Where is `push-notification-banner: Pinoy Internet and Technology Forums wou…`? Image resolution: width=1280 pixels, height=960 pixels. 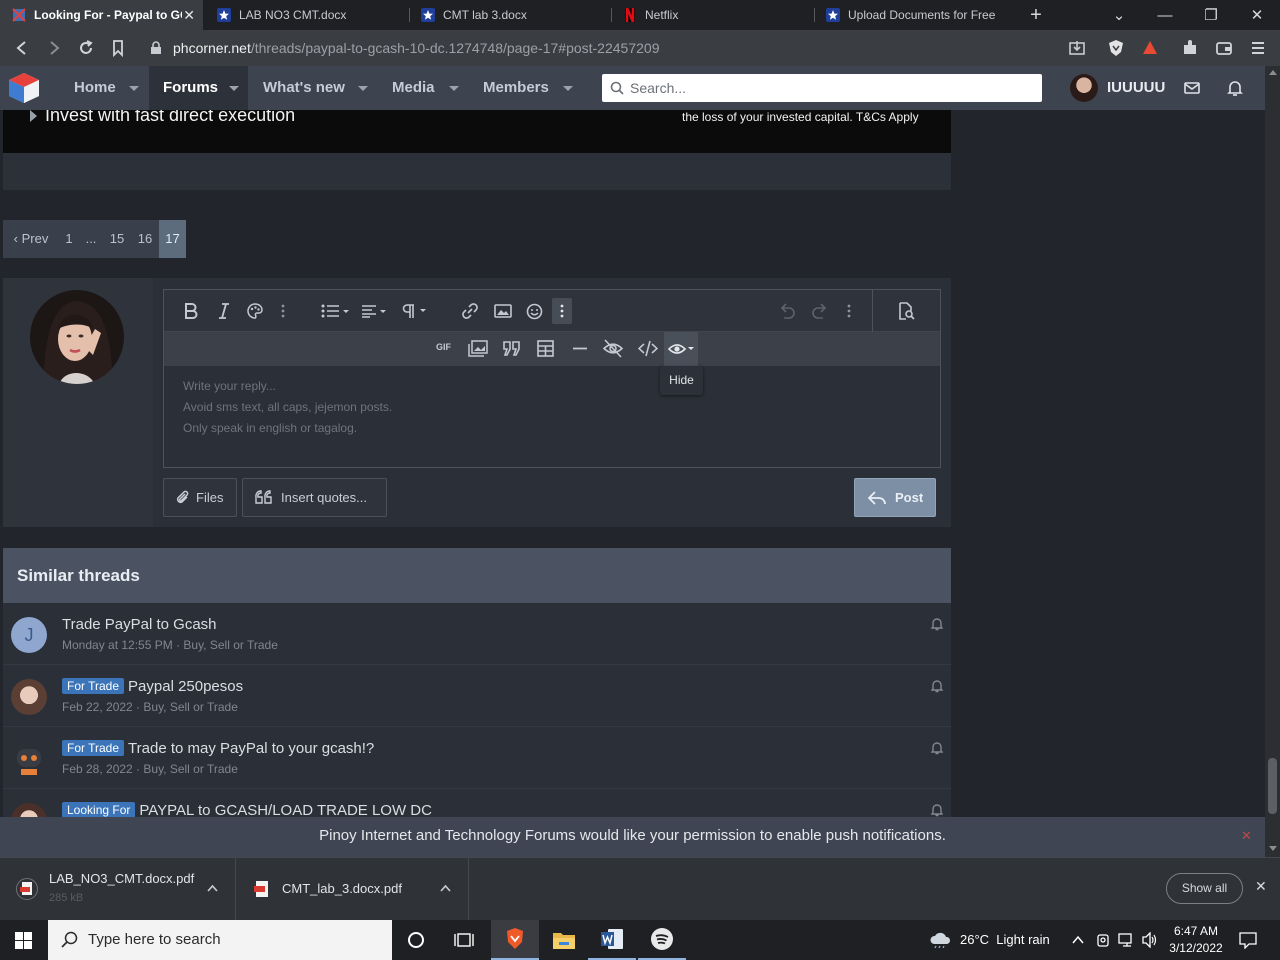 push-notification-banner: Pinoy Internet and Technology Forums wou… is located at coordinates (632, 837).